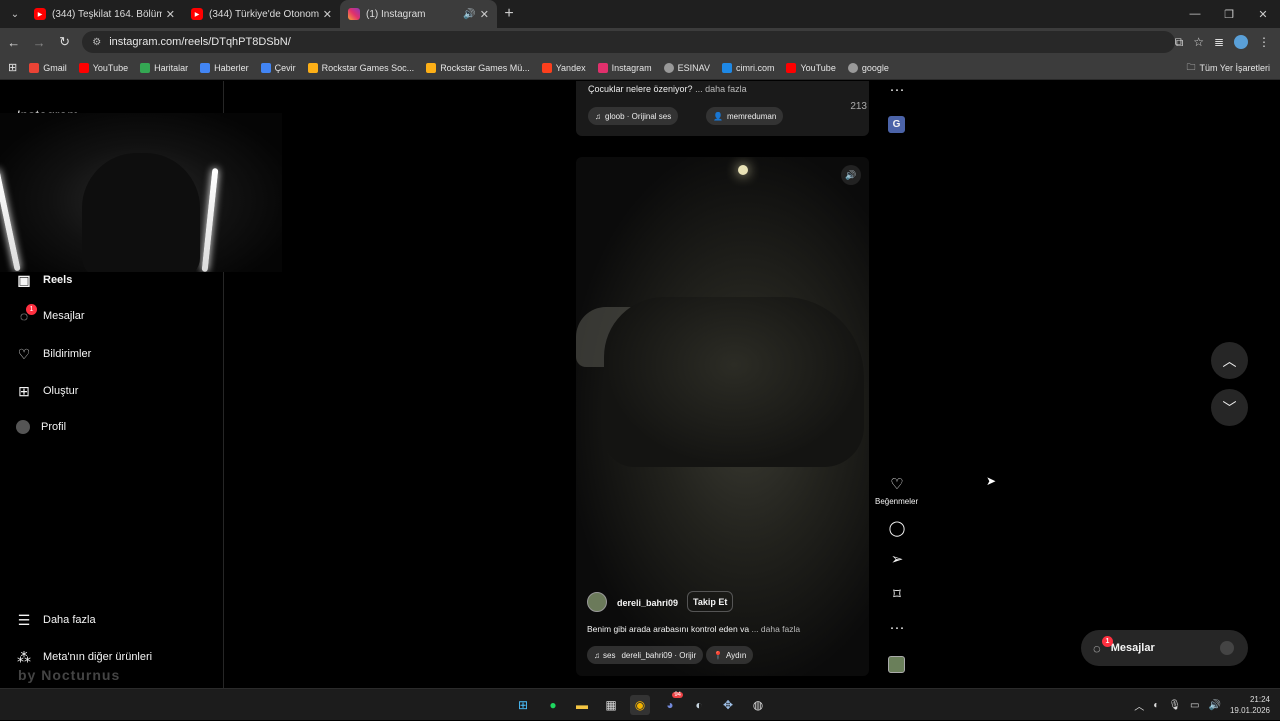  What do you see at coordinates (633, 116) in the screenshot?
I see `audio-chip: ♫ gloob · Orijinal ses` at bounding box center [633, 116].